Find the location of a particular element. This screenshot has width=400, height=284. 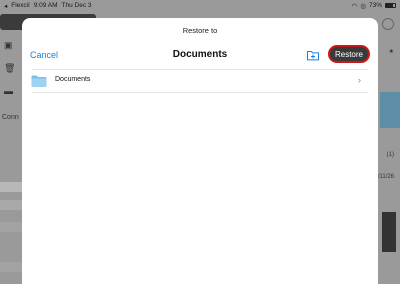

new-folder-button is located at coordinates (313, 55).